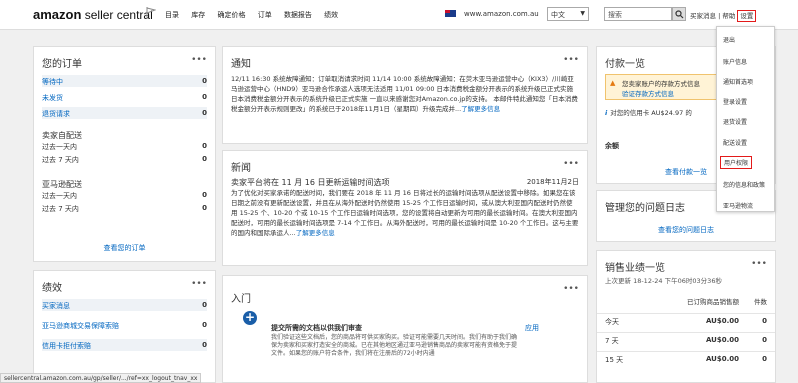 Image resolution: width=798 pixels, height=383 pixels. Describe the element at coordinates (747, 16) in the screenshot. I see `settings-link: 设置` at that location.